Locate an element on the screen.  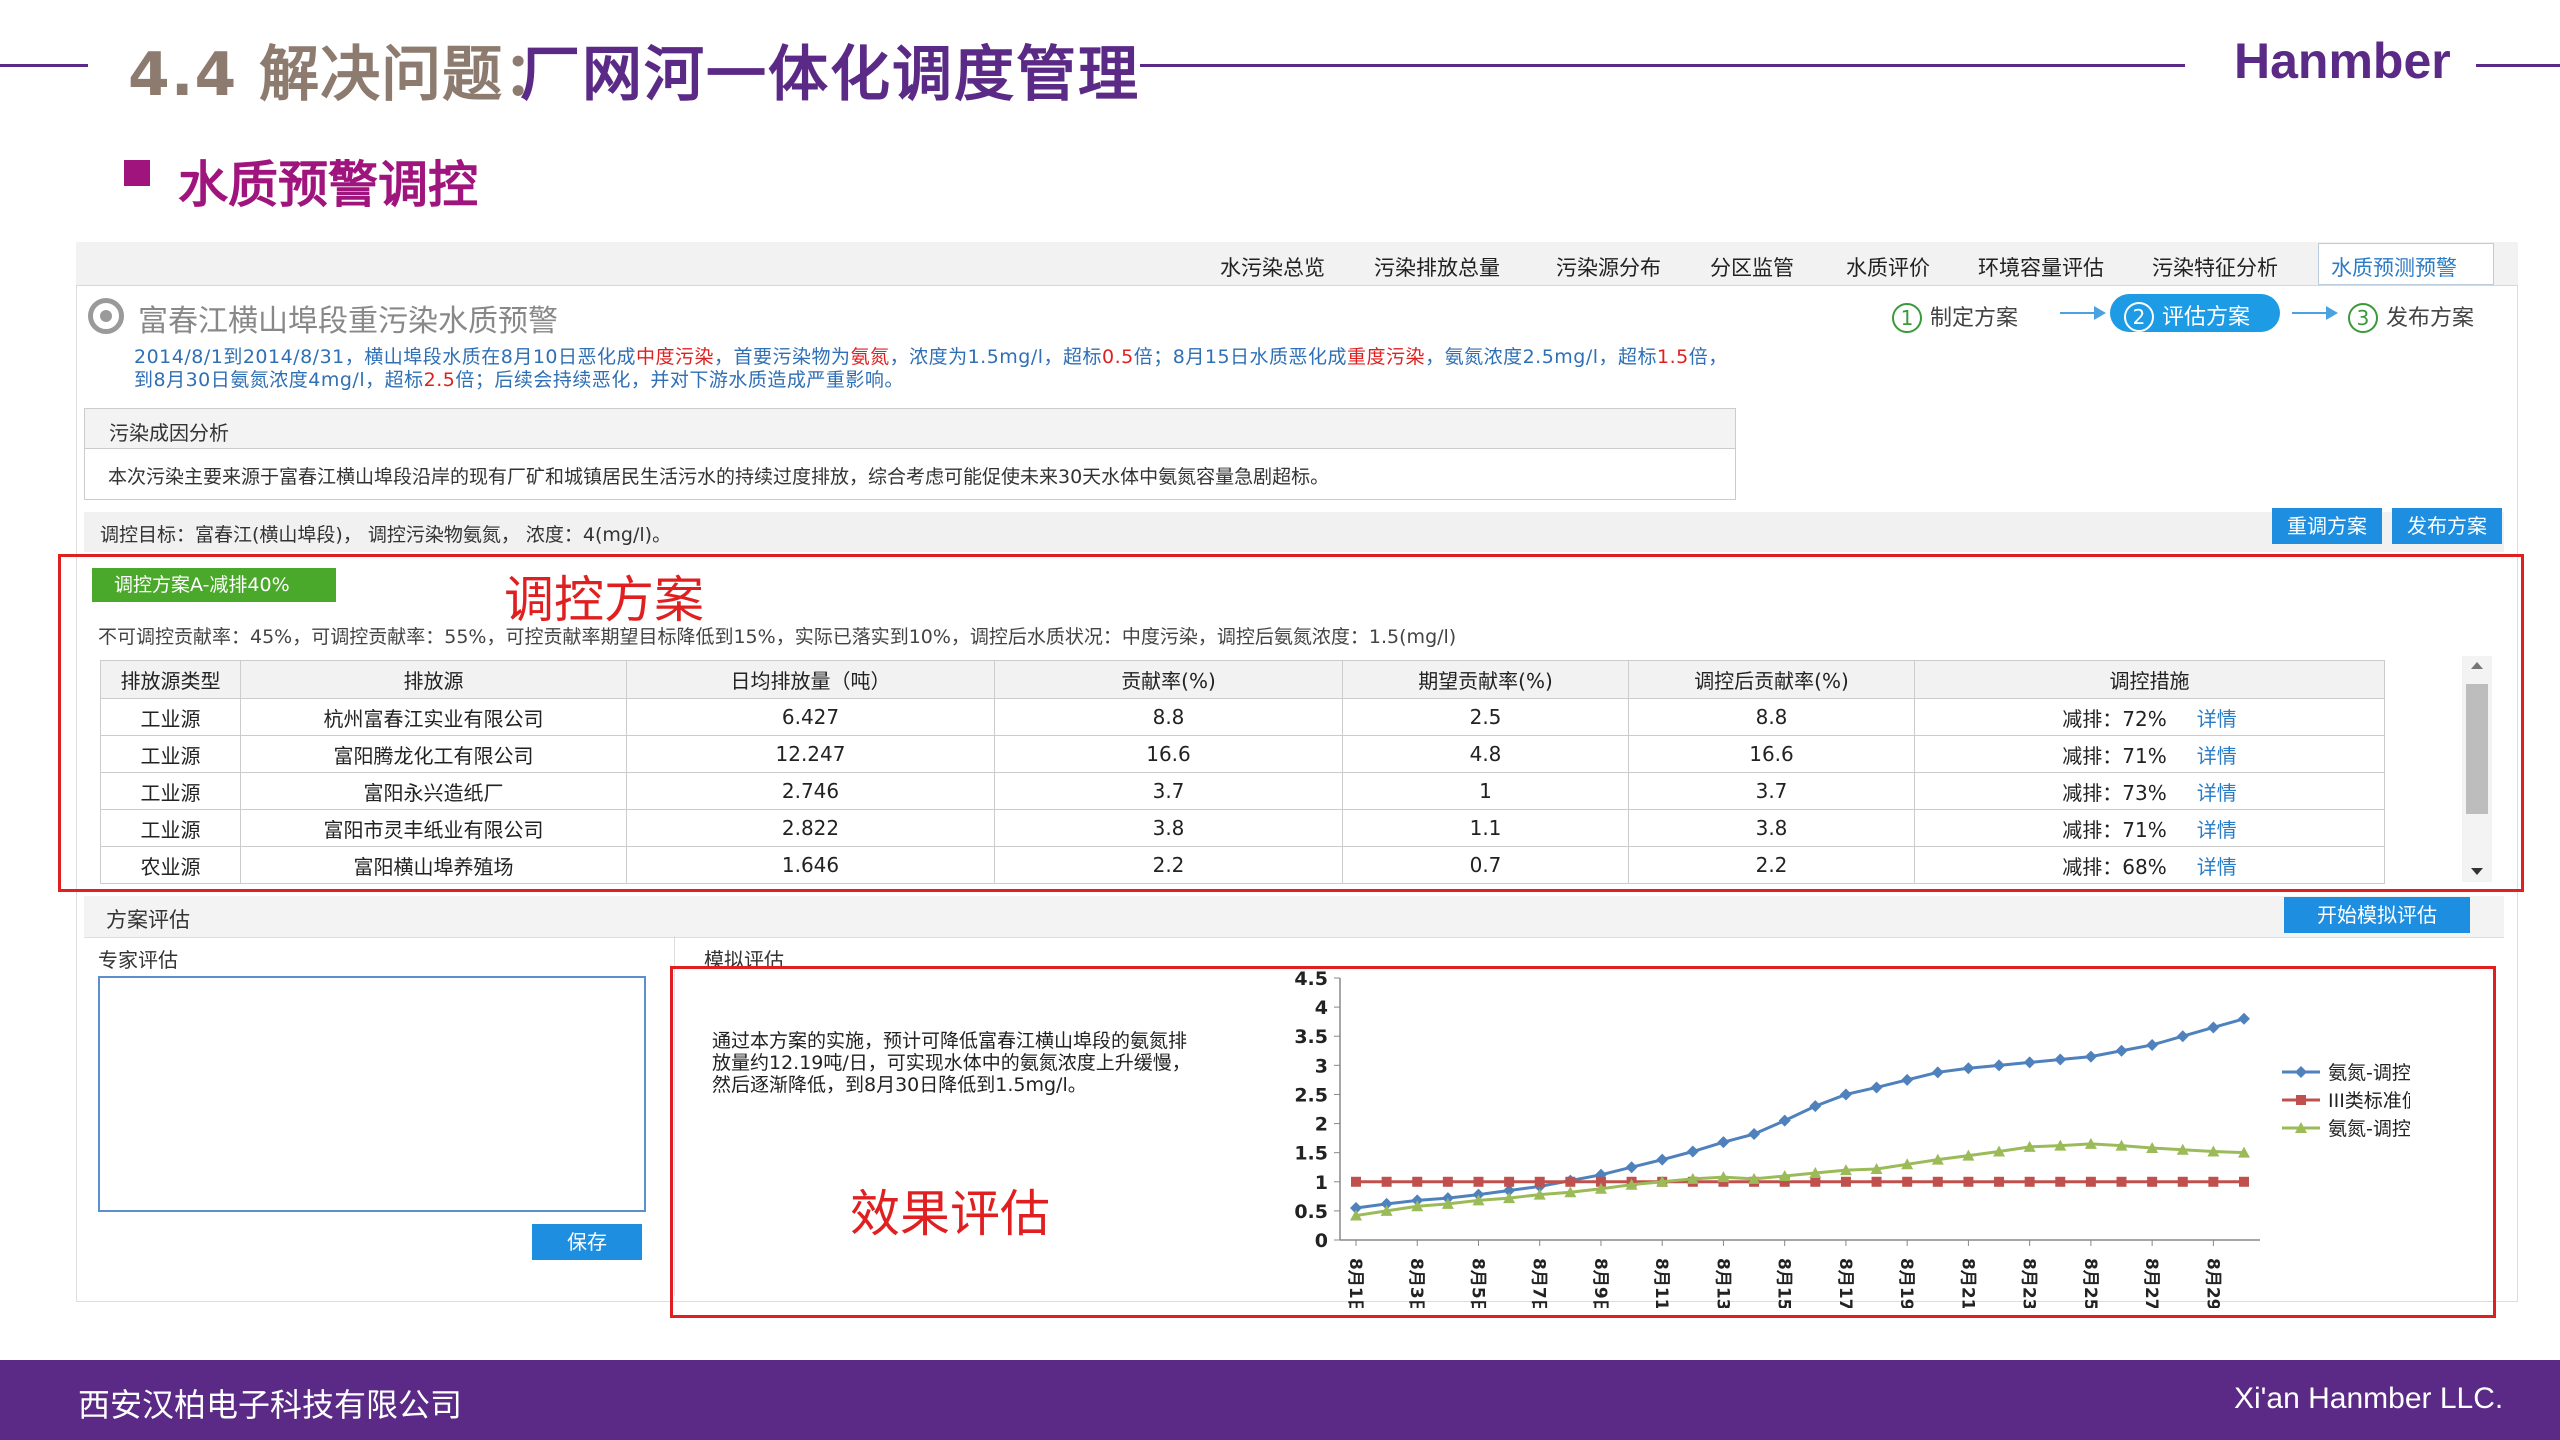
alert-text: 2014/8/1到2014/8/31，横山埠段水质在8月10日恶化成 is located at coordinates (385, 357).